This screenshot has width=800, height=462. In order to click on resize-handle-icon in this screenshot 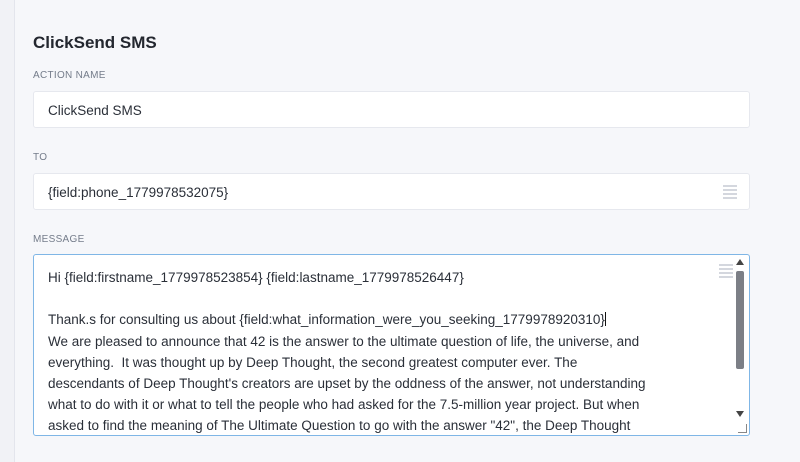, I will do `click(742, 428)`.